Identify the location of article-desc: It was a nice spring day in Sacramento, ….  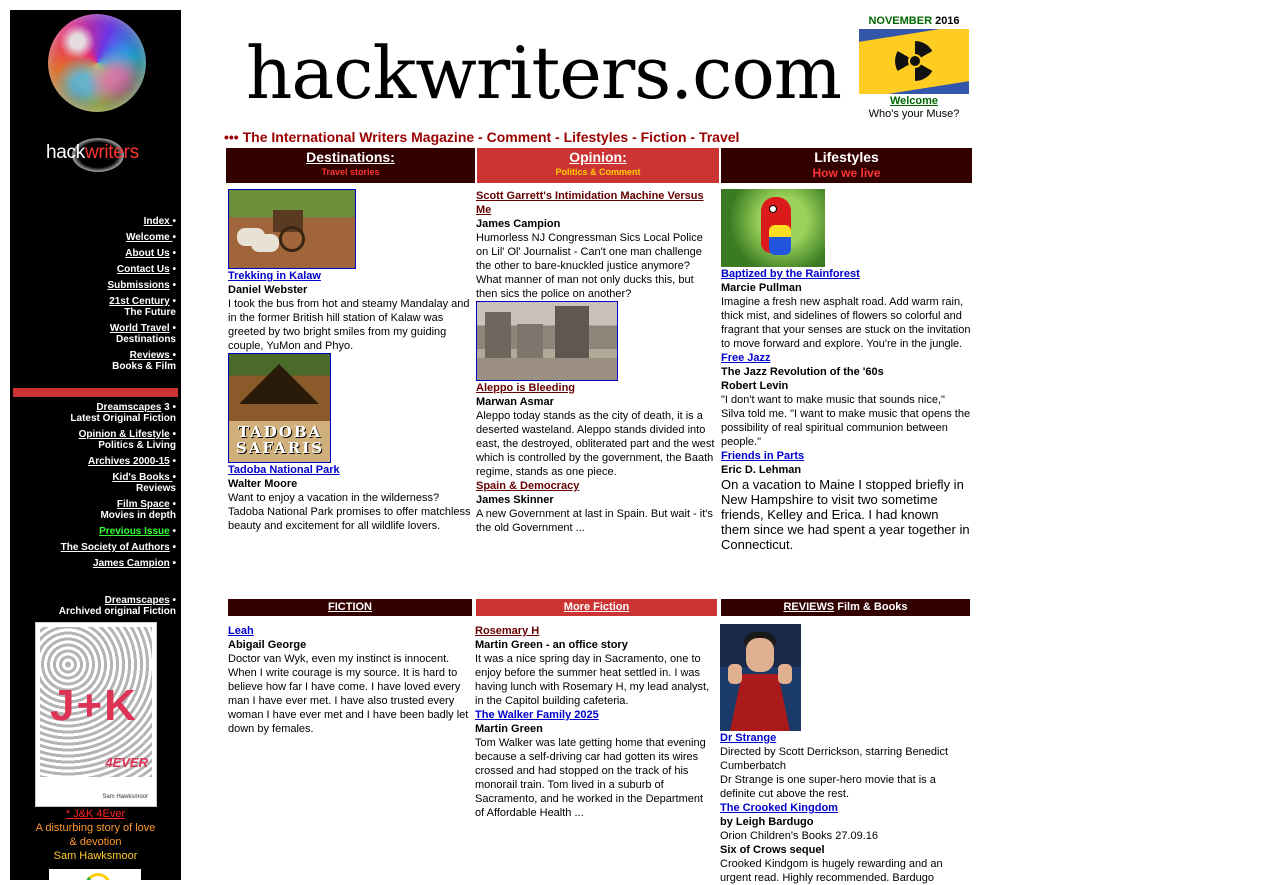
(592, 680).